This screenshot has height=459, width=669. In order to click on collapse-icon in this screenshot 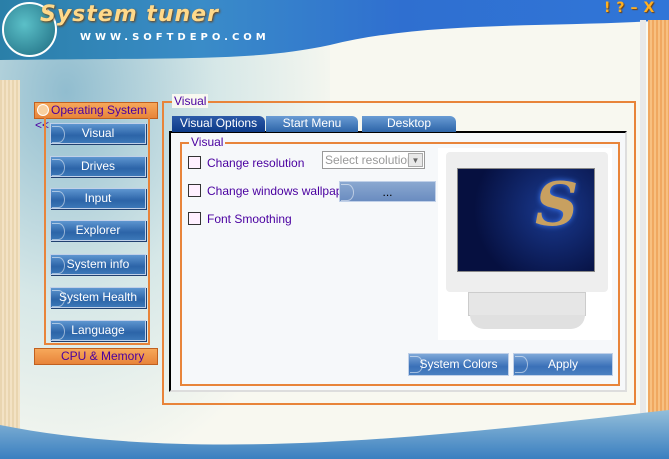, I will do `click(43, 110)`.